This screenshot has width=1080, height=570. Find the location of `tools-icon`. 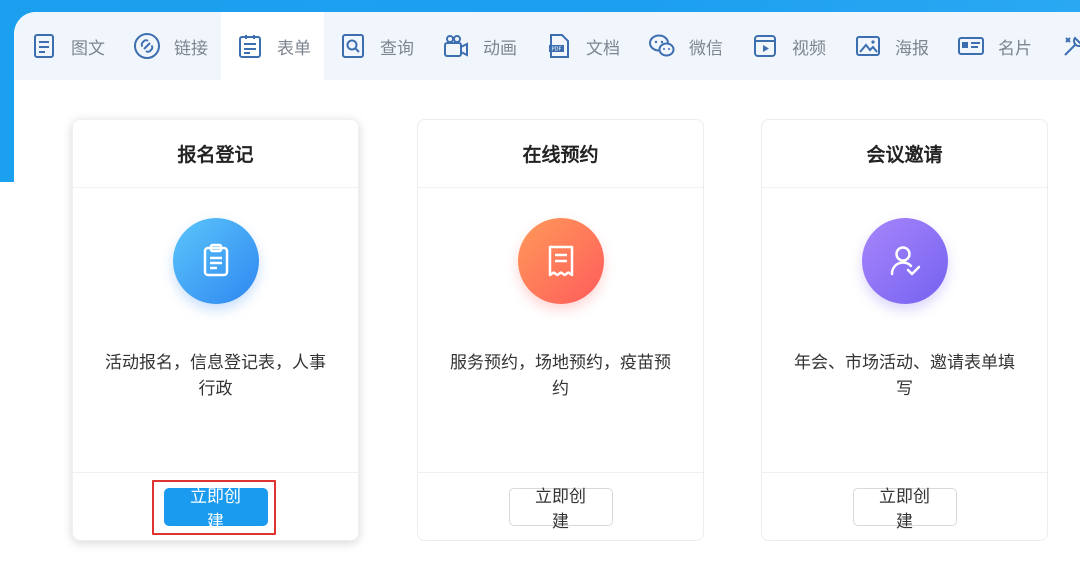

tools-icon is located at coordinates (1070, 46).